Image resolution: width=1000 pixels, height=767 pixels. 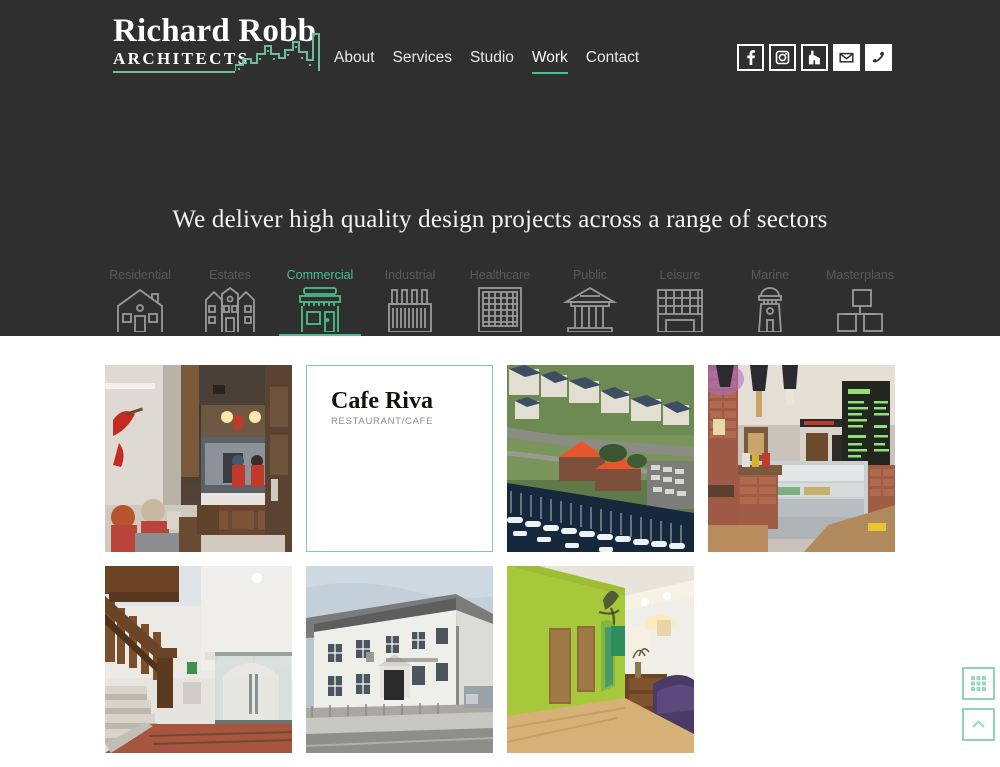 What do you see at coordinates (410, 309) in the screenshot?
I see `factory-icon` at bounding box center [410, 309].